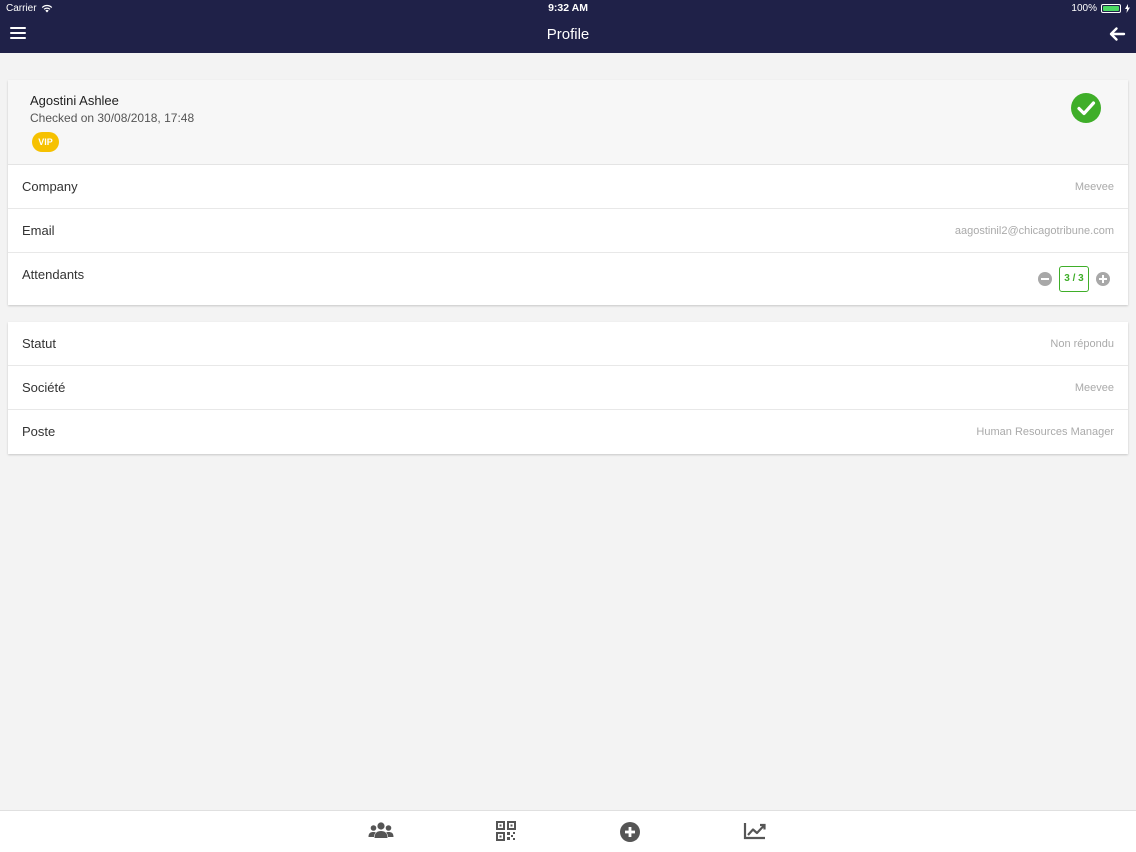  I want to click on statut-value: Non répondu, so click(1082, 344).